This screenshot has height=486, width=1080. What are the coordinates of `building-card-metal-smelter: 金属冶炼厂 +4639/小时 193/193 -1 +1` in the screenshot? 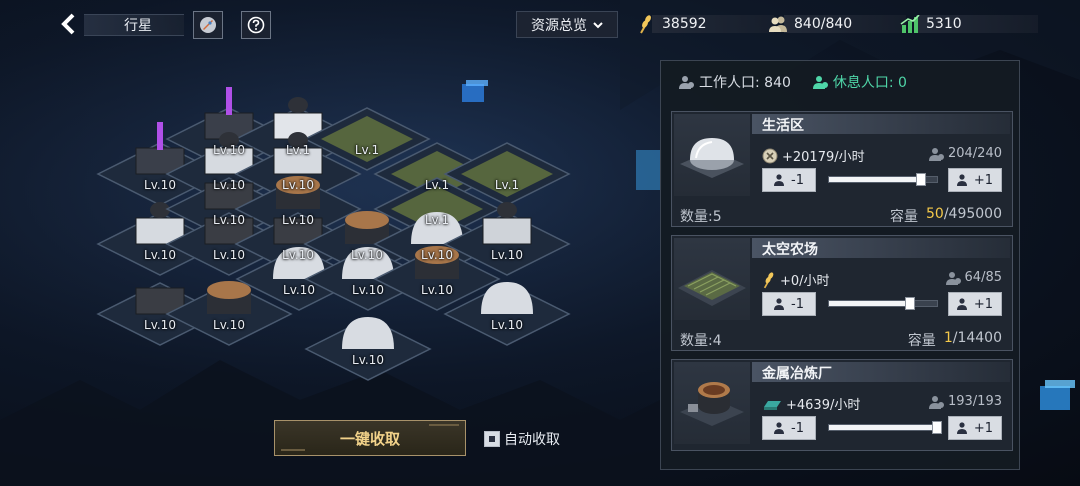 It's located at (842, 405).